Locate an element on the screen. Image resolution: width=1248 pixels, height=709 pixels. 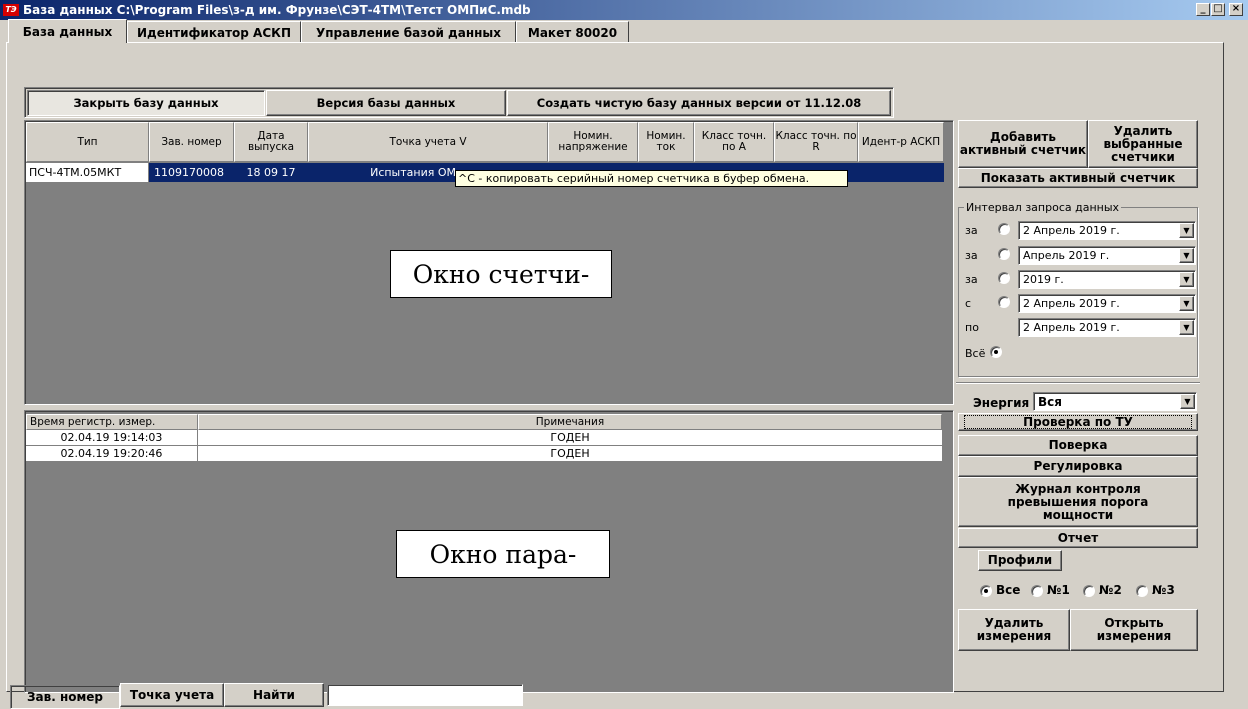
close-button: × is located at coordinates (1236, 9).